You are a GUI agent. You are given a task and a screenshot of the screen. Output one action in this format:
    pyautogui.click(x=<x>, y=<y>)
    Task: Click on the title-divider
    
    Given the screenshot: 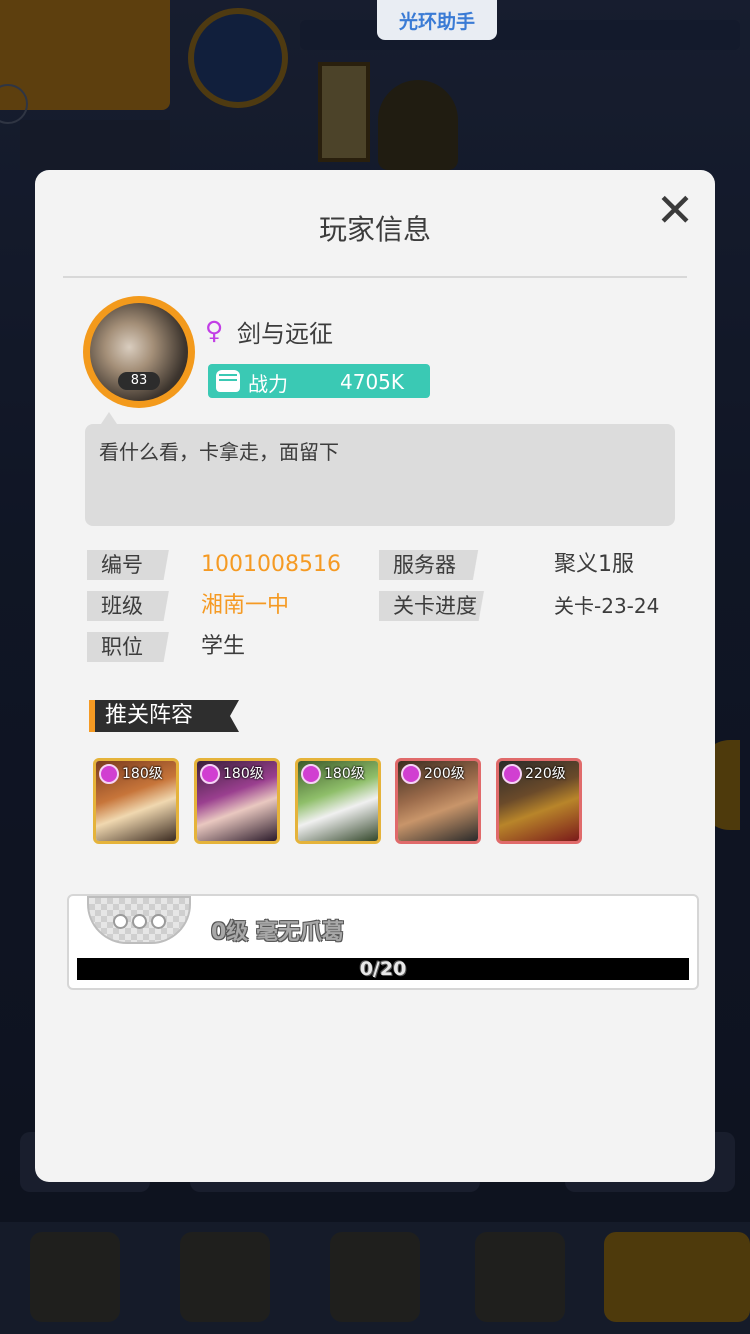 What is the action you would take?
    pyautogui.click(x=375, y=277)
    